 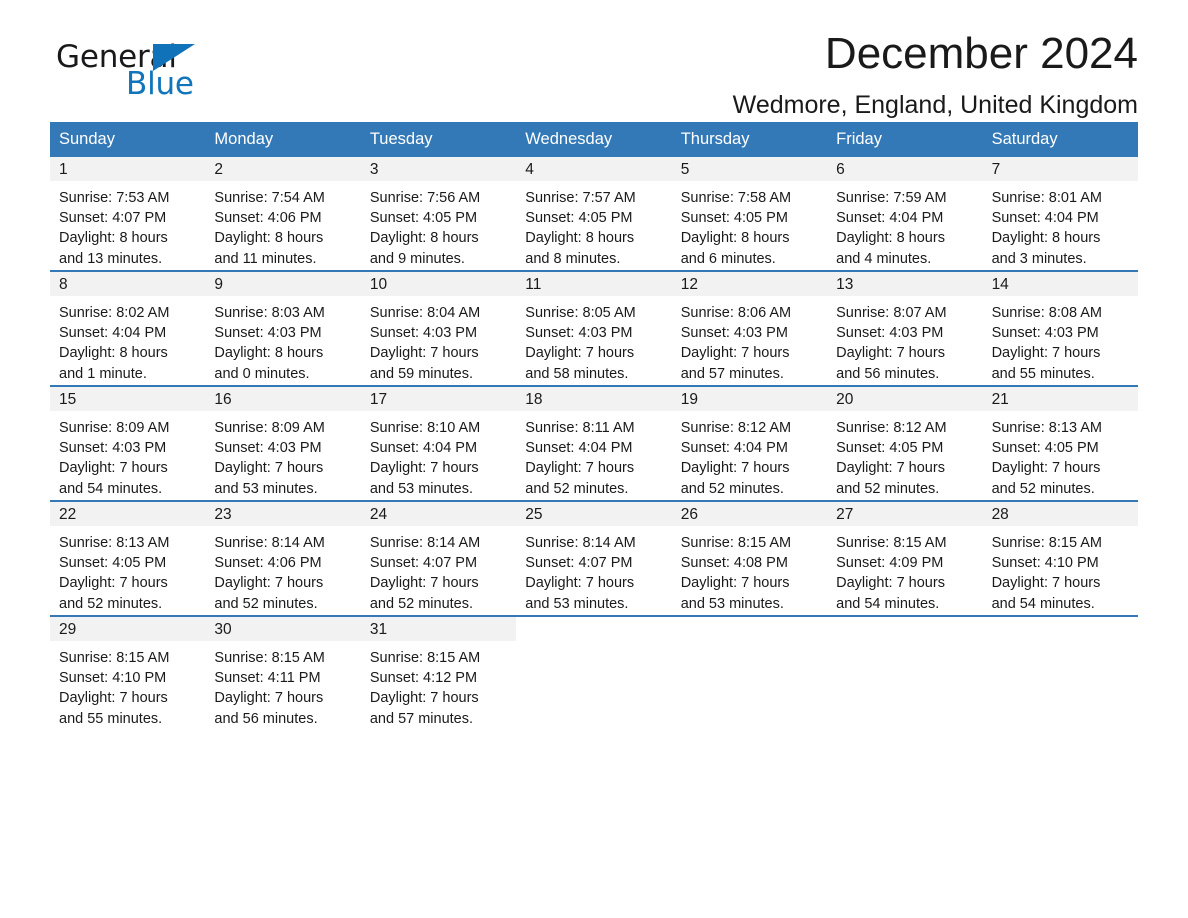 What do you see at coordinates (1060, 514) in the screenshot?
I see `day-number-bar: 28` at bounding box center [1060, 514].